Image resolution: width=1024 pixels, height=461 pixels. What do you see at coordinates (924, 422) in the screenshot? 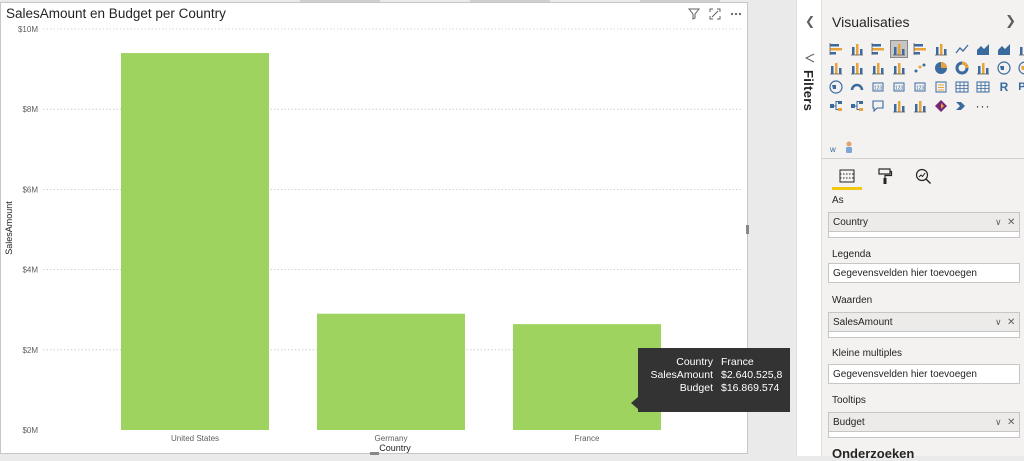
I see `tooltips-field-pill: Budget ∨ ✕` at bounding box center [924, 422].